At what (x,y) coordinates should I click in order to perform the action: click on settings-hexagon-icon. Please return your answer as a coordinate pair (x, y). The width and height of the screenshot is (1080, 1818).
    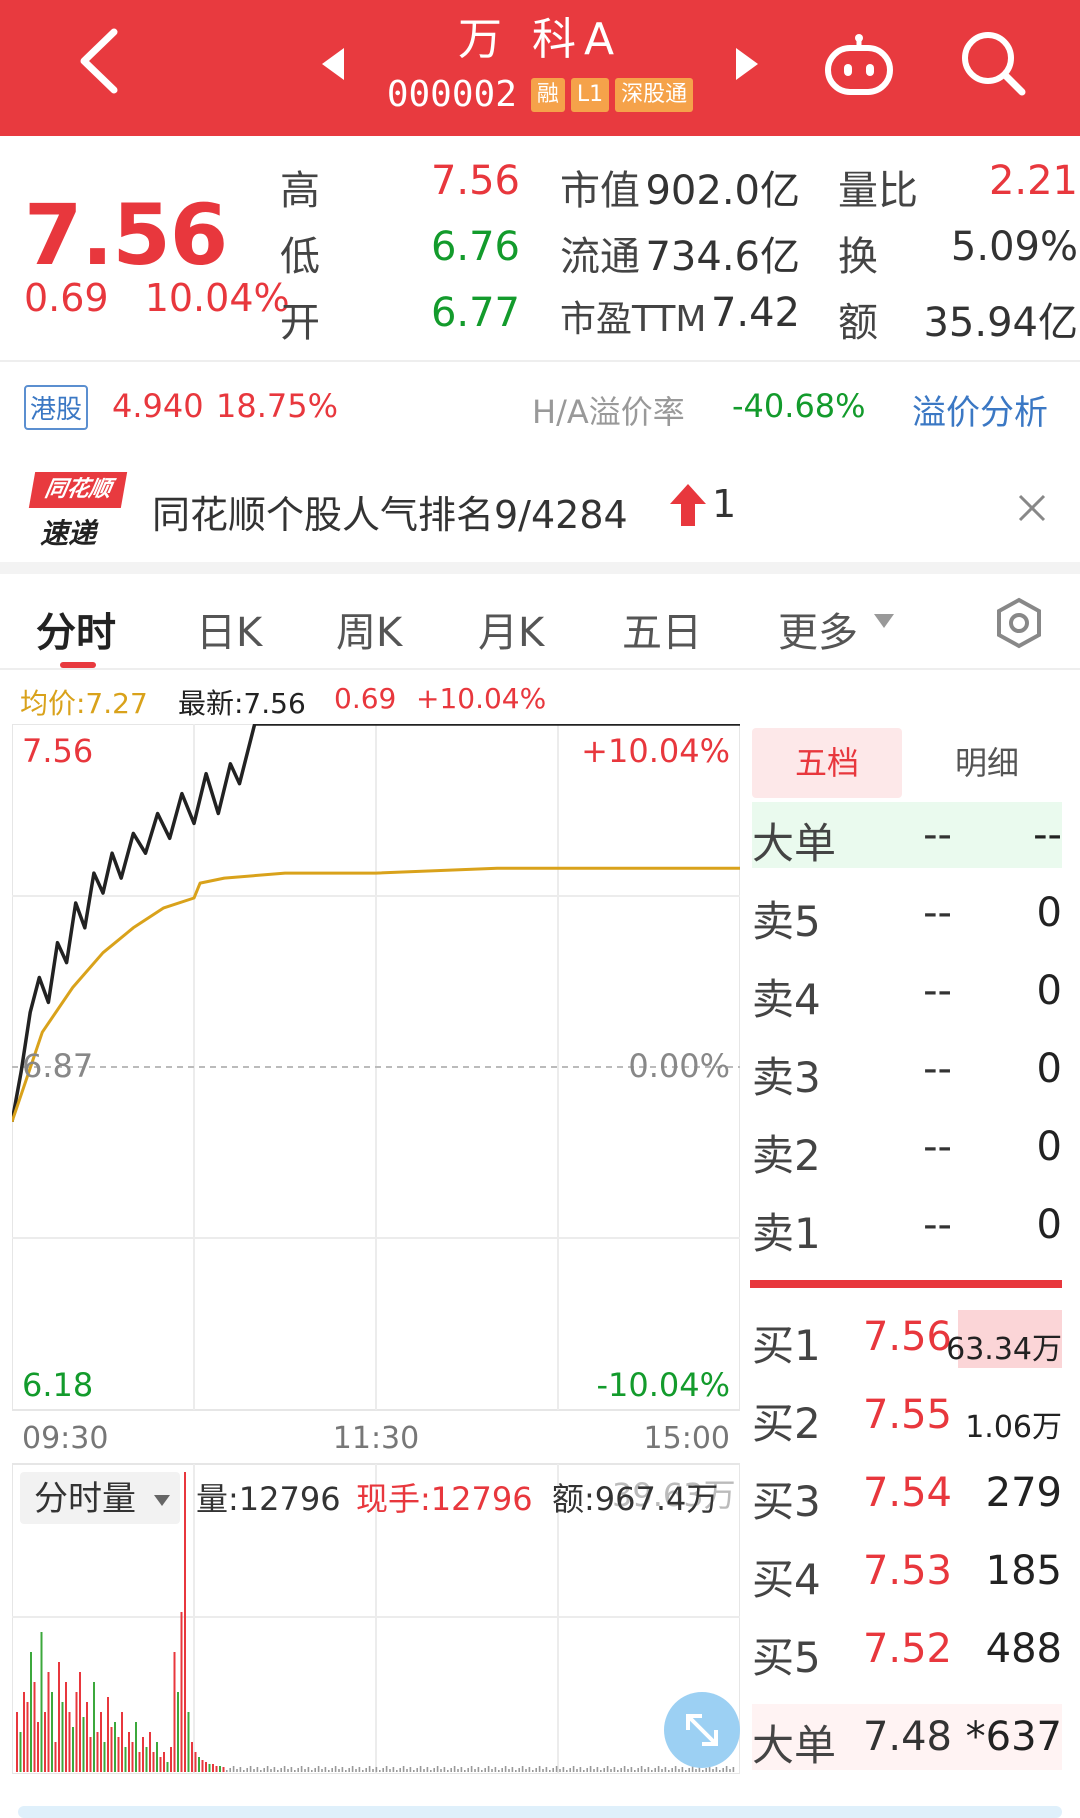
    Looking at the image, I should click on (1019, 623).